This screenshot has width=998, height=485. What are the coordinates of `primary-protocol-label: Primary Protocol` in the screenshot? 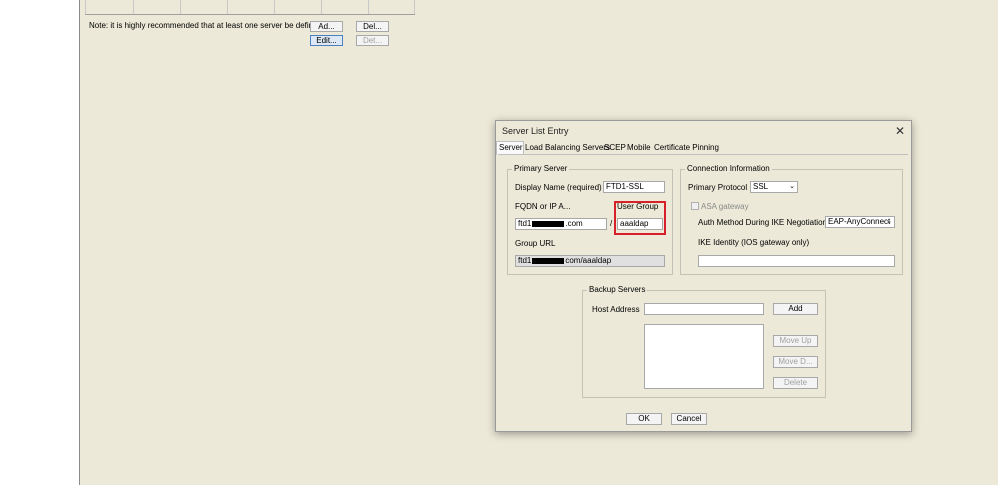 It's located at (718, 187).